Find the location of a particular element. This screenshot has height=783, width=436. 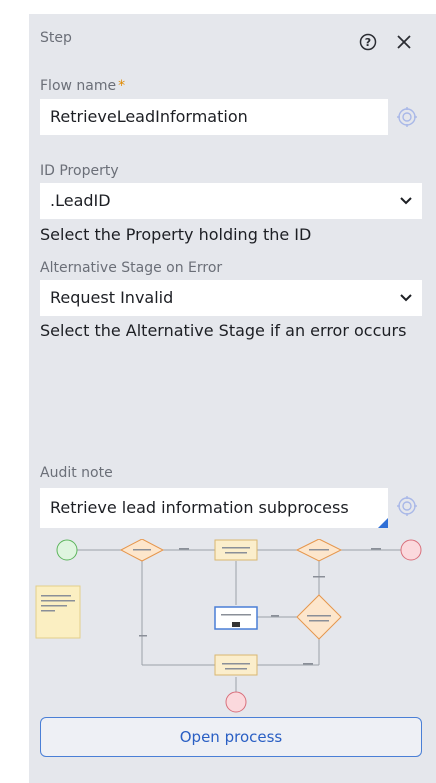

flow-name-label: Flow name * is located at coordinates (82, 86).